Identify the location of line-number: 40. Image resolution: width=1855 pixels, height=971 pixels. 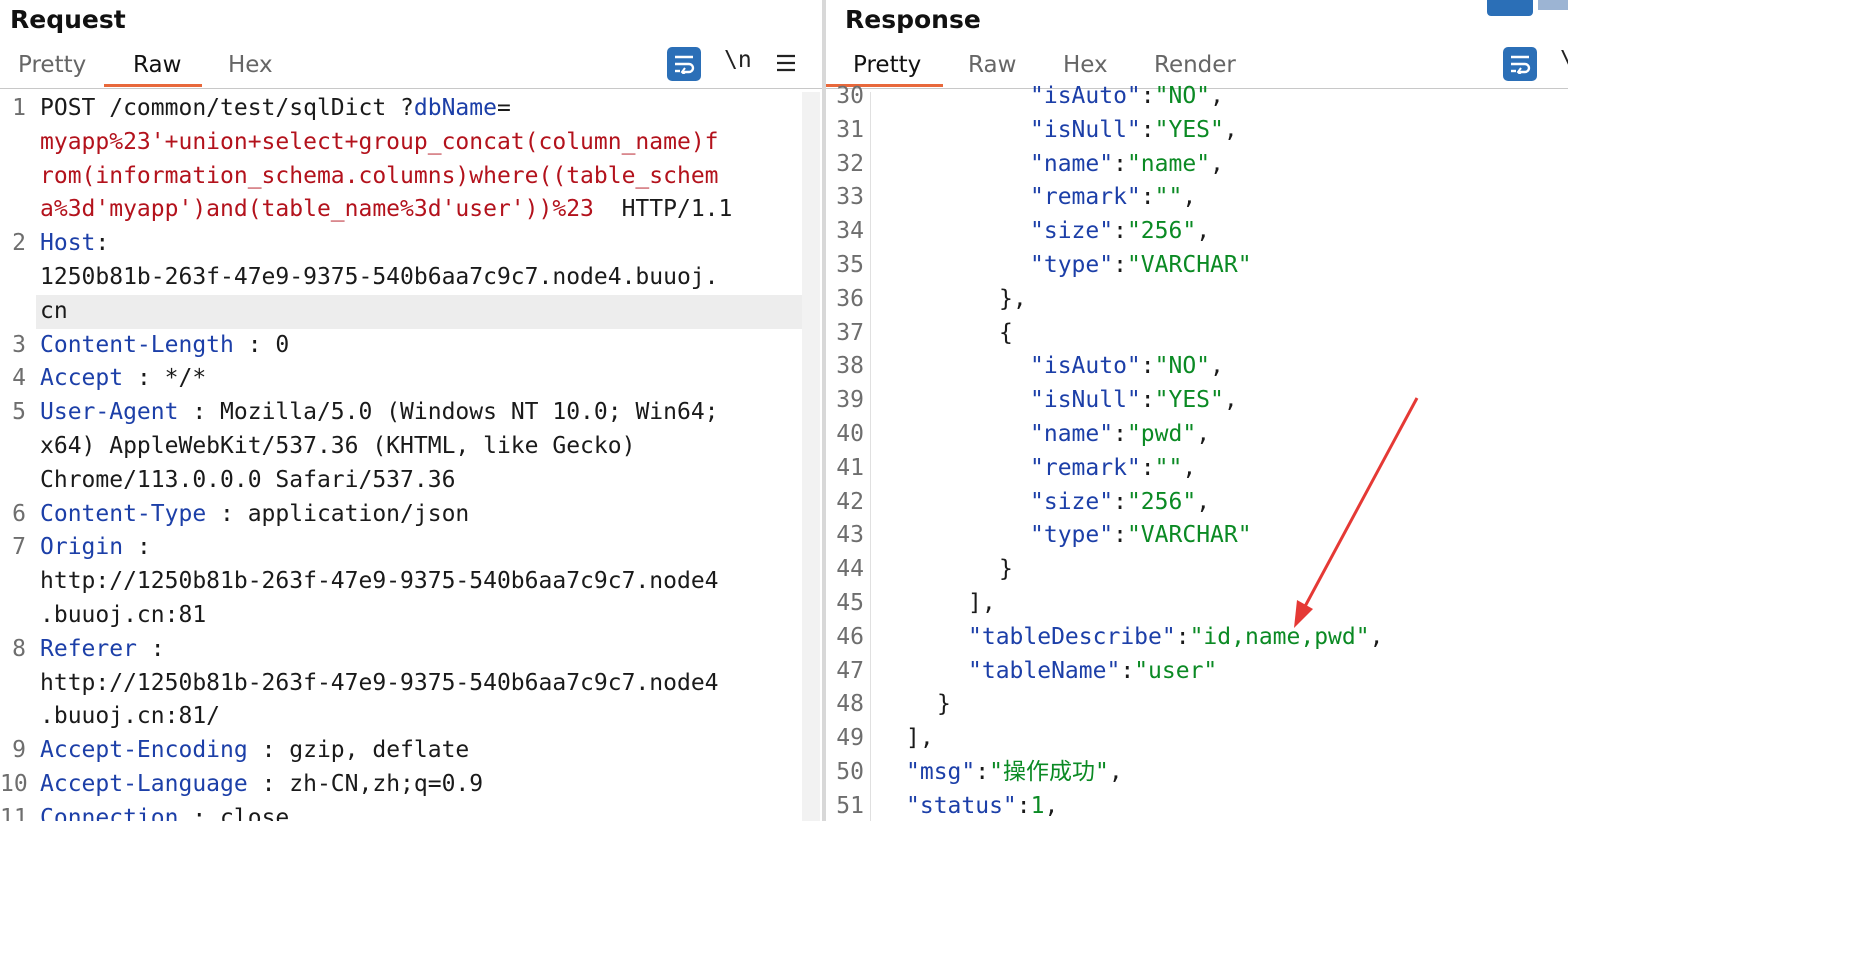
(850, 434).